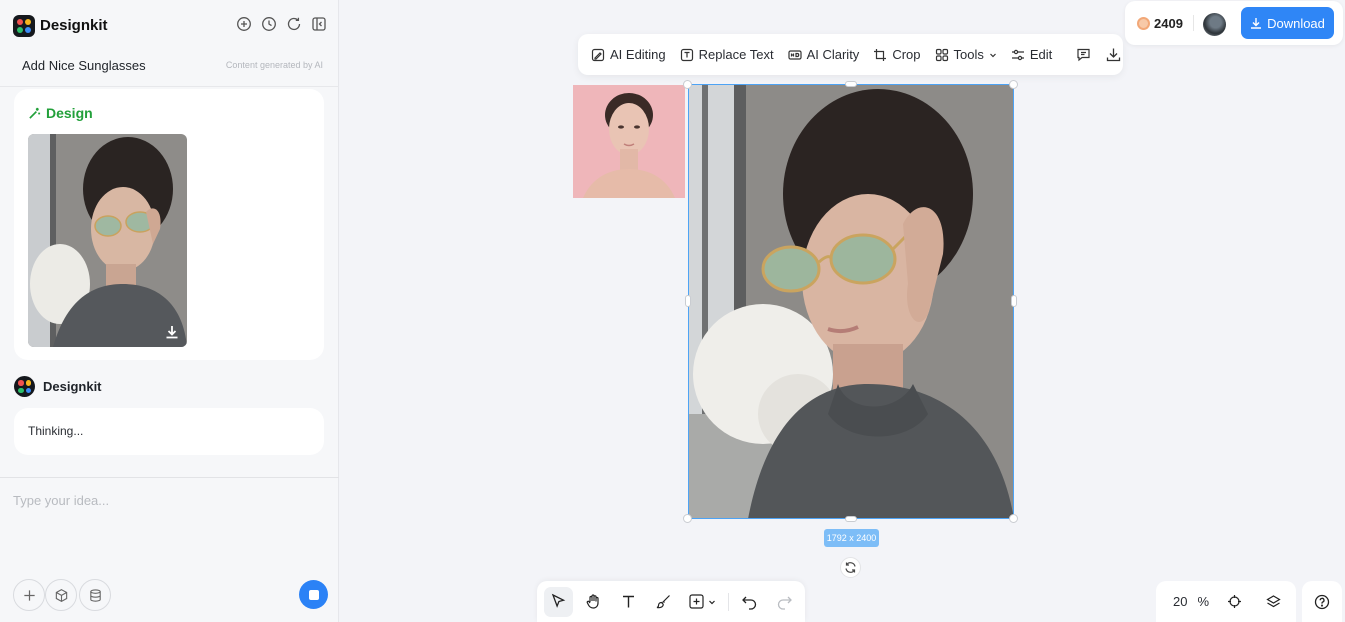 This screenshot has height=622, width=1345. What do you see at coordinates (736, 54) in the screenshot?
I see `tb-label: Replace Text` at bounding box center [736, 54].